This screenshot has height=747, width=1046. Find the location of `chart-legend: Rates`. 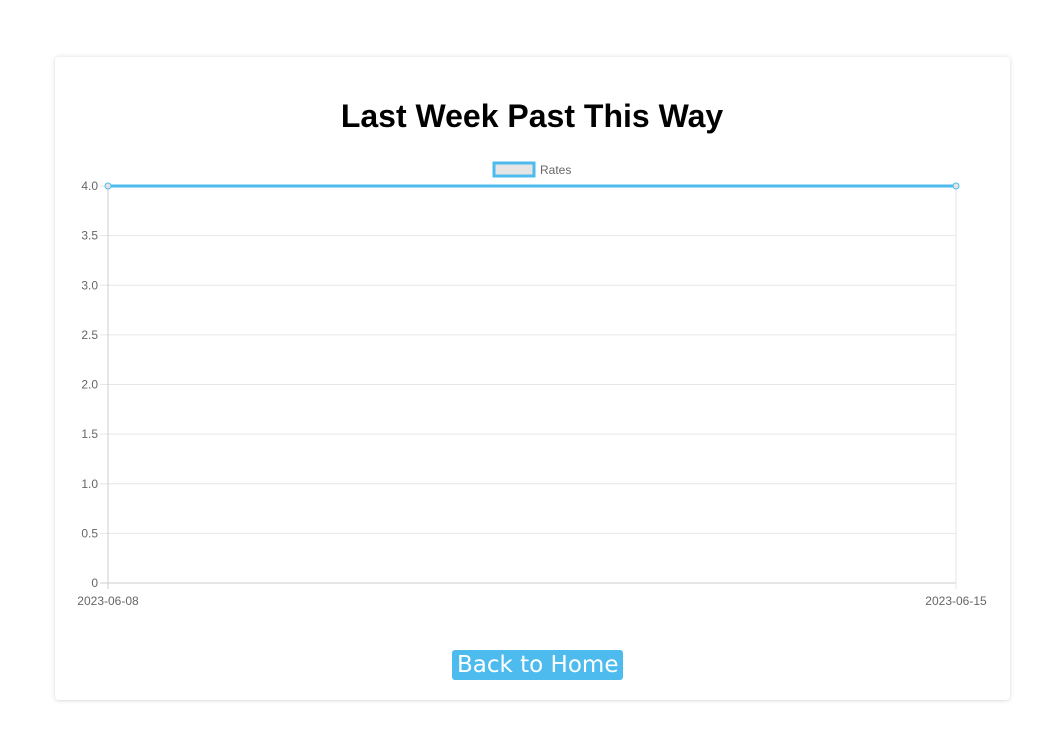

chart-legend: Rates is located at coordinates (531, 169).